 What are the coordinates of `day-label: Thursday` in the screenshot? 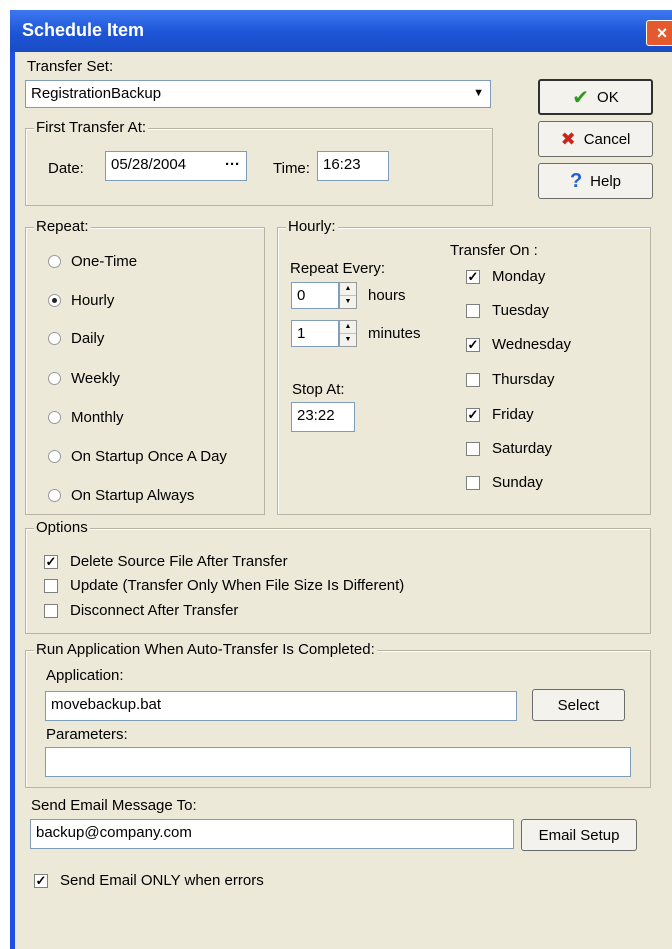 It's located at (523, 379).